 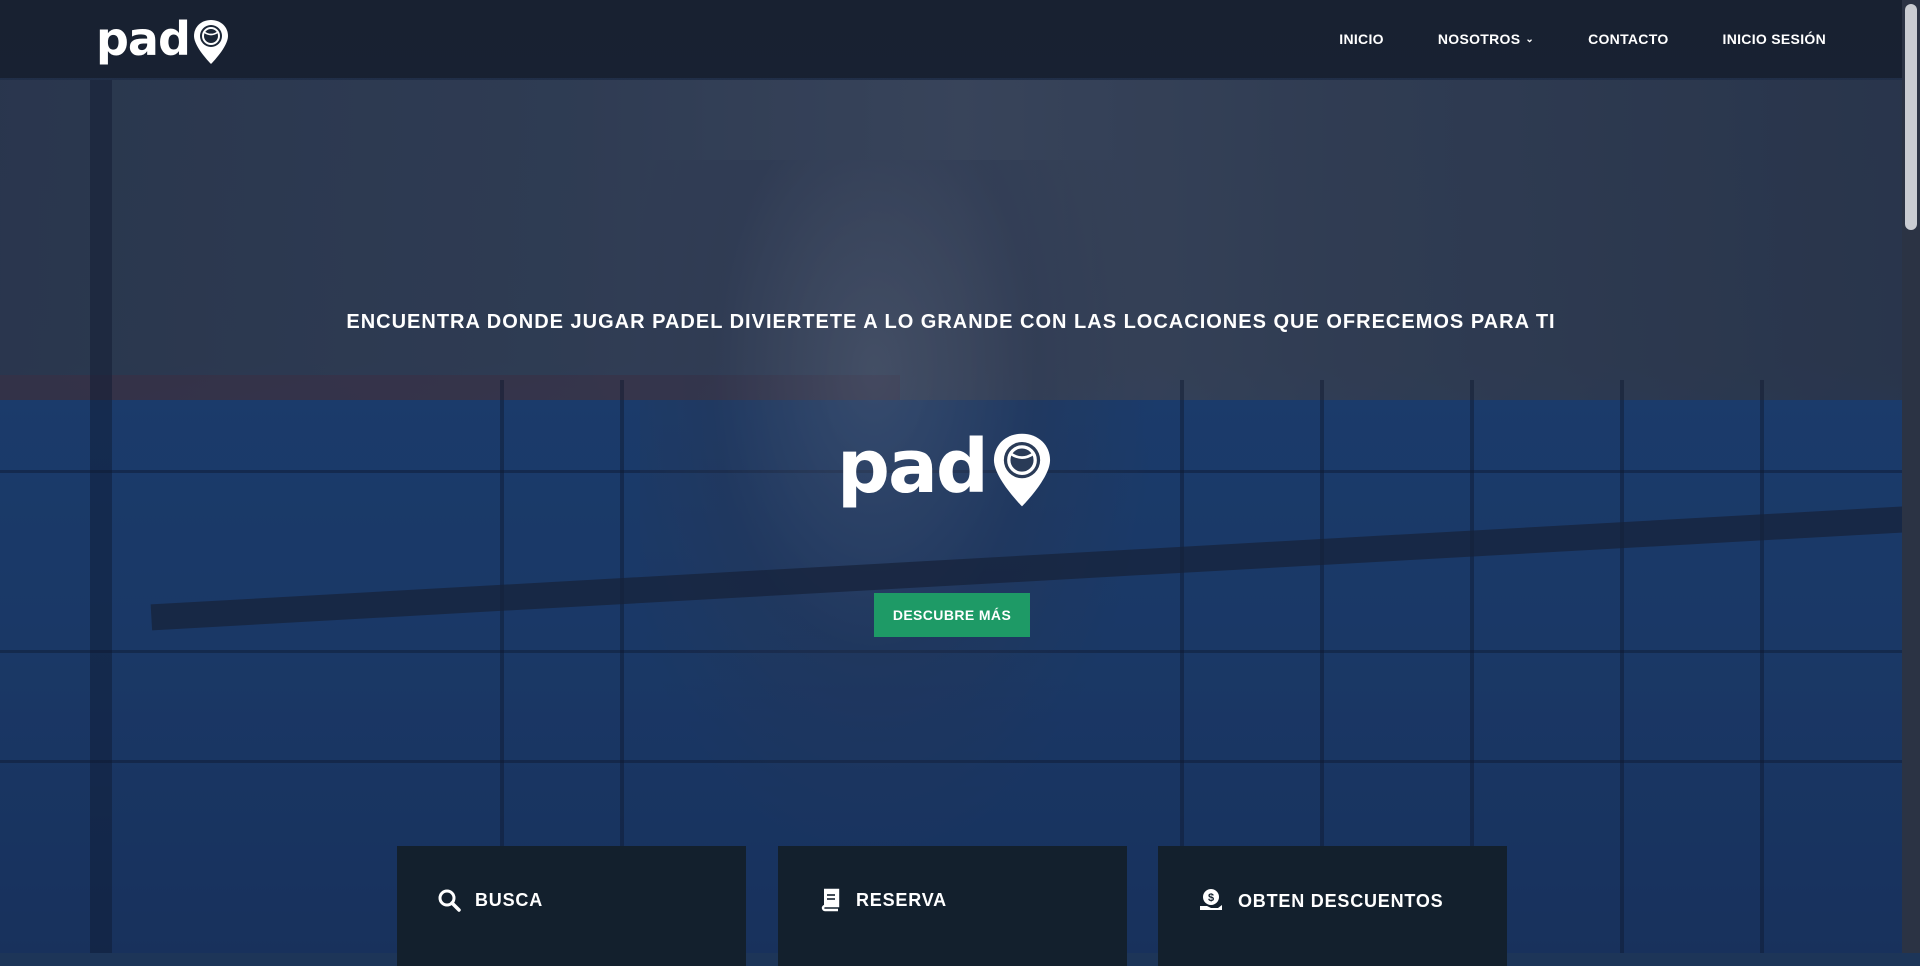 I want to click on coin-hand-icon: $, so click(x=1211, y=899).